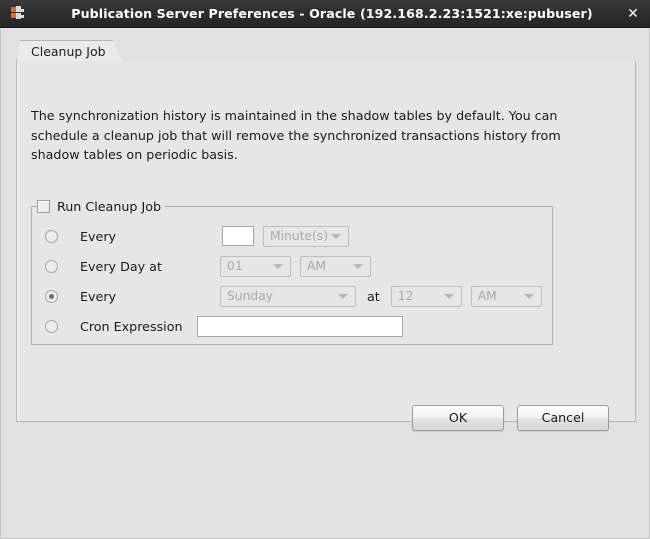  Describe the element at coordinates (317, 265) in the screenshot. I see `select-day-meridiem-value: AM` at that location.